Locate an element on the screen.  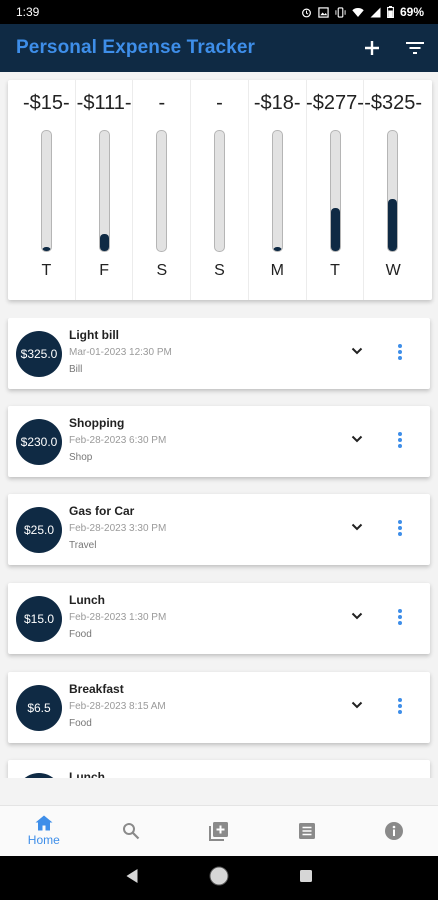
alarm-icon is located at coordinates (306, 12).